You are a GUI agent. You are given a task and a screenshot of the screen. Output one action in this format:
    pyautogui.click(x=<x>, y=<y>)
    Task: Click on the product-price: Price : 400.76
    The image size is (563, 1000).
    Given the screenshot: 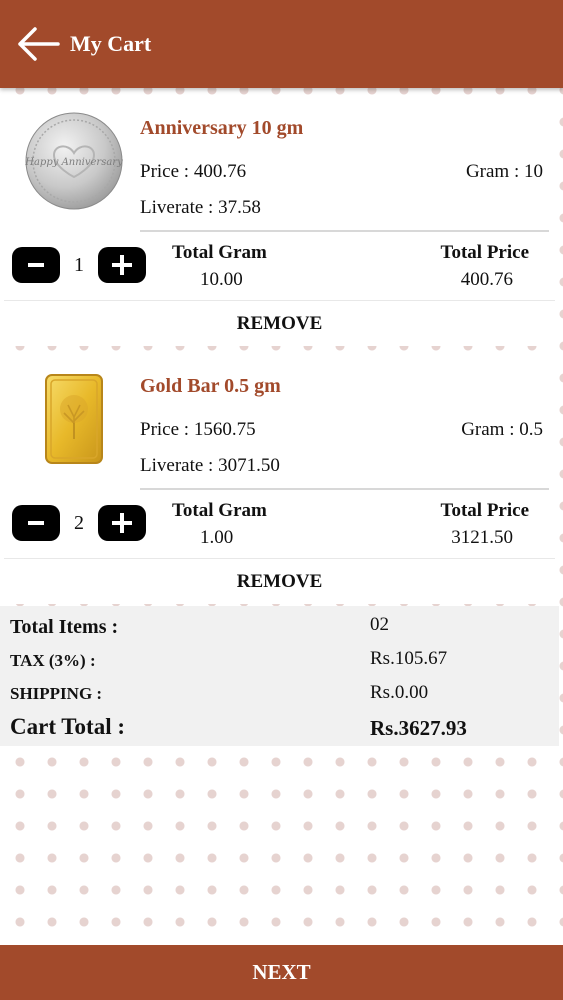 What is the action you would take?
    pyautogui.click(x=193, y=171)
    